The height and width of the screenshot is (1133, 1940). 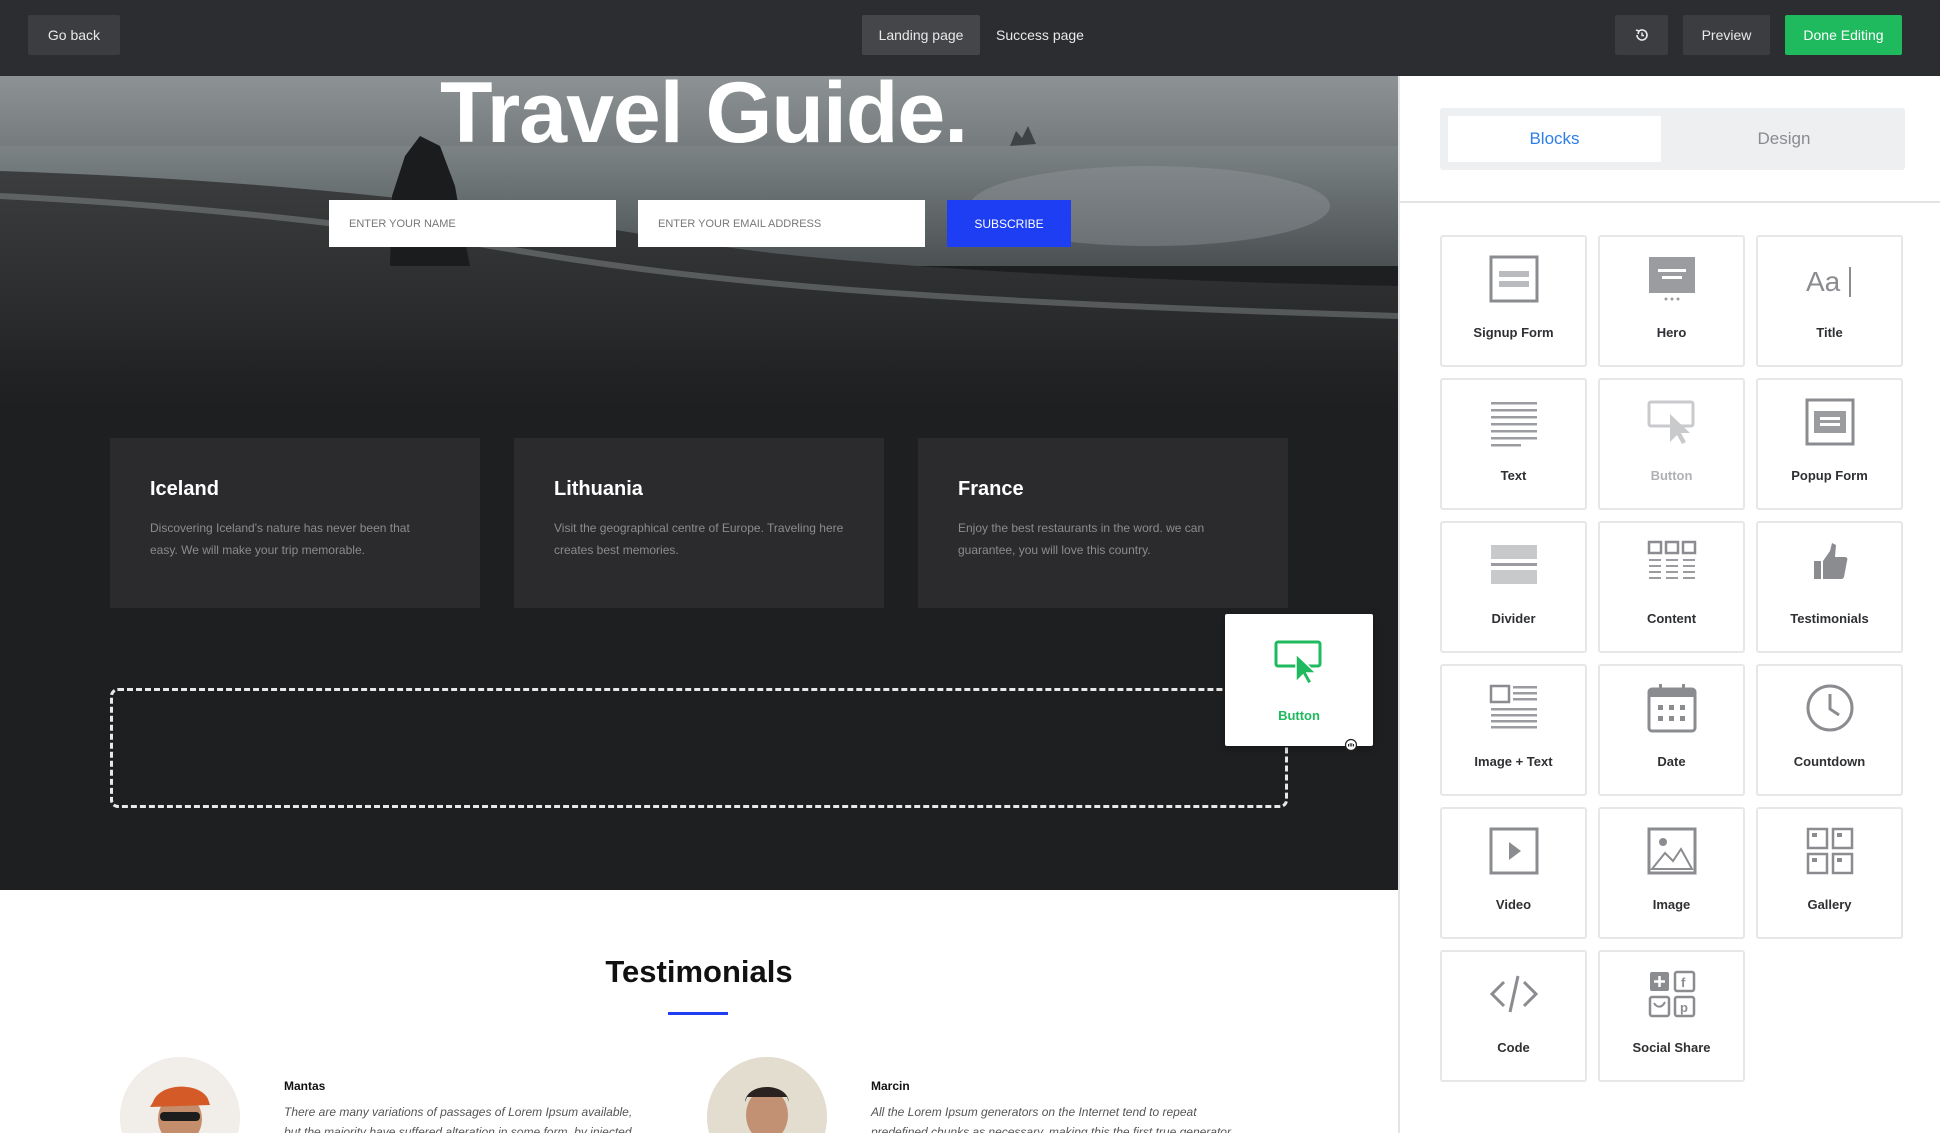 I want to click on content-icon, so click(x=1672, y=559).